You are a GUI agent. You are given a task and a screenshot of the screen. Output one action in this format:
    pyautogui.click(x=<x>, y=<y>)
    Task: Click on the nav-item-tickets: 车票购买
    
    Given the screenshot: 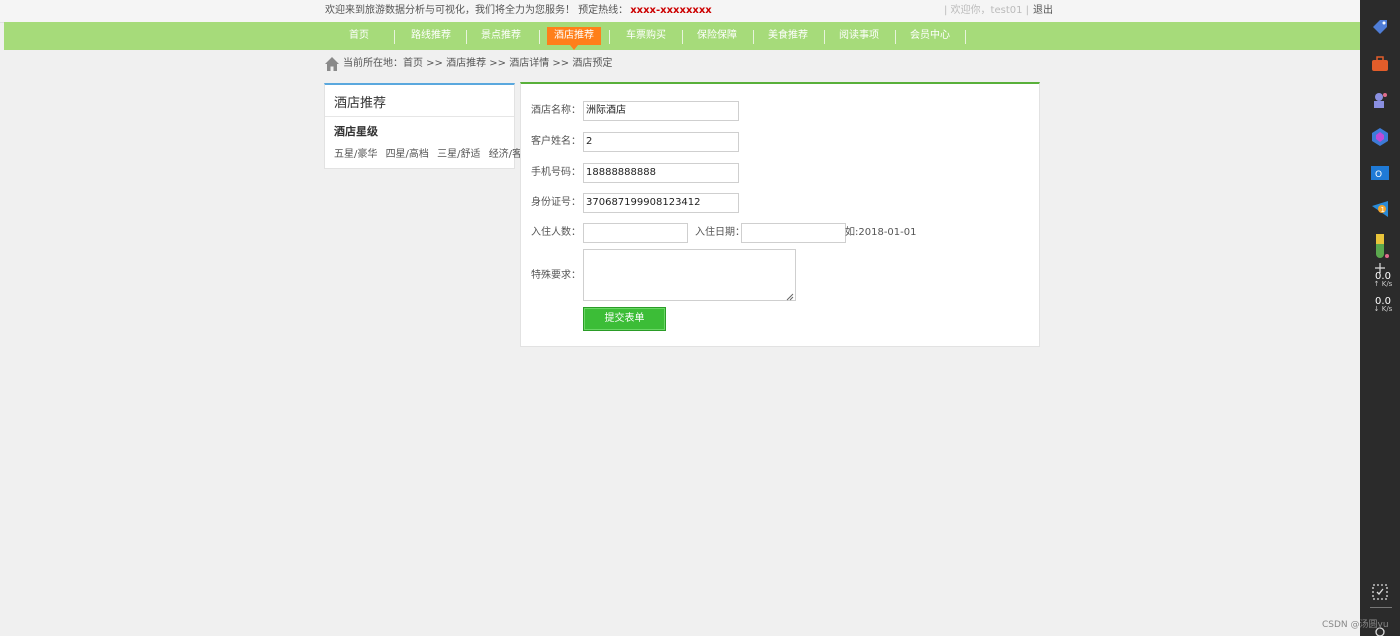 What is the action you would take?
    pyautogui.click(x=646, y=36)
    